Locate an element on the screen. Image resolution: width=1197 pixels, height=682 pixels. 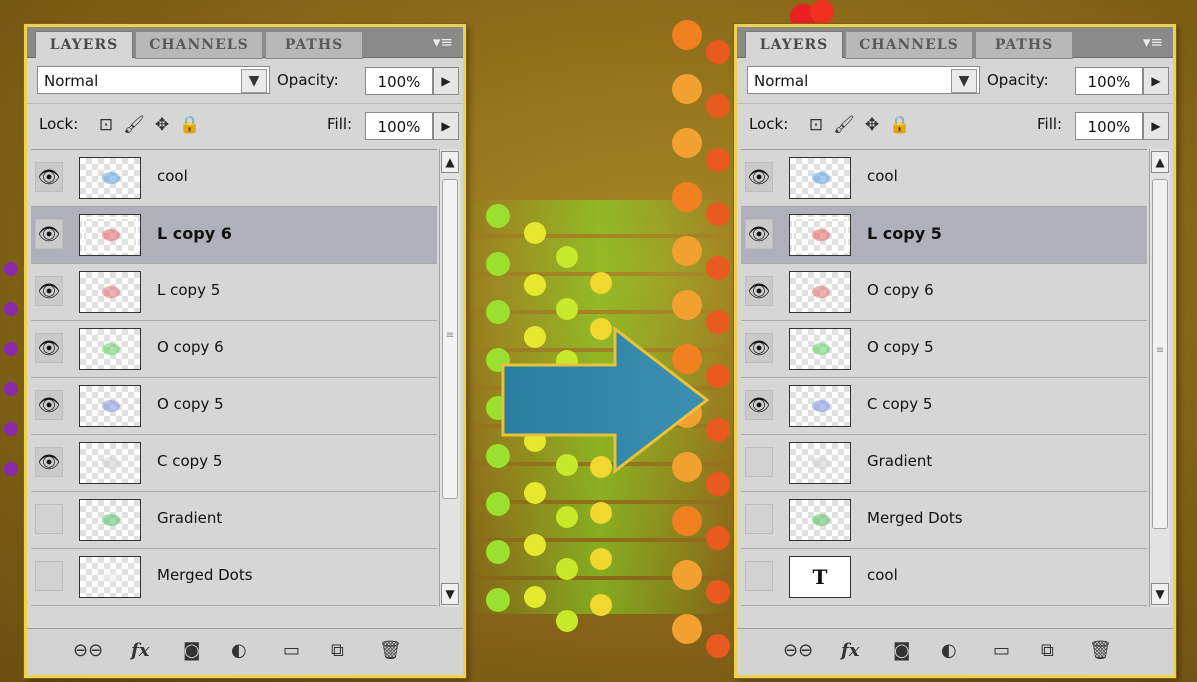
fill-input: 100% is located at coordinates (399, 126).